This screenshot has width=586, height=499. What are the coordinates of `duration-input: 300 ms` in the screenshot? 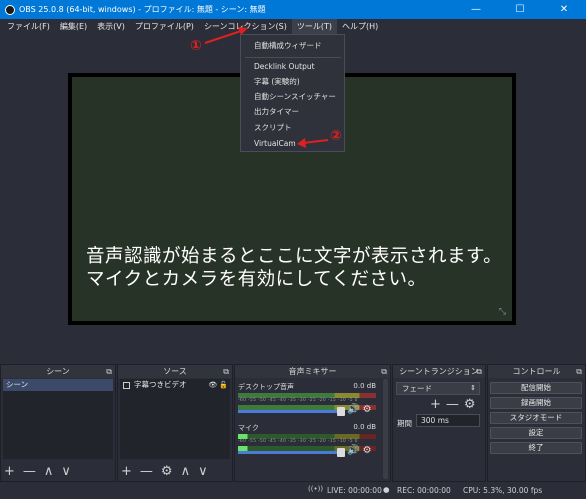 It's located at (448, 420).